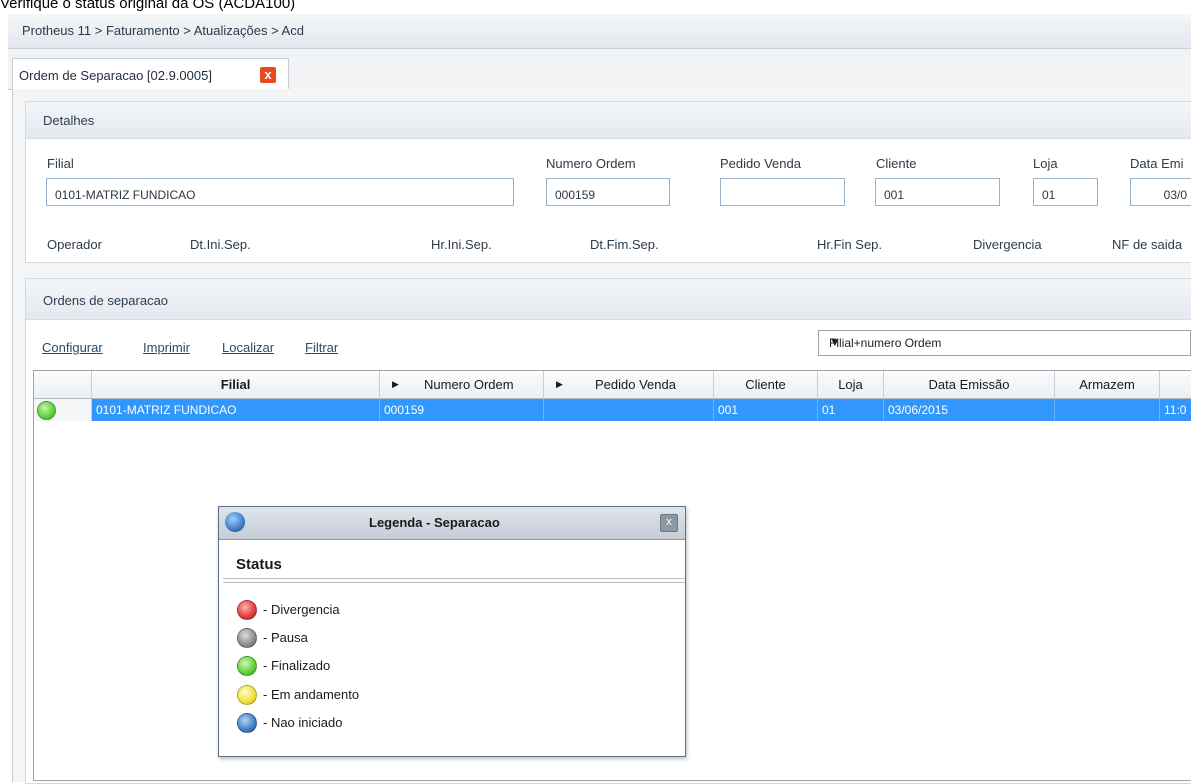 This screenshot has height=784, width=1191. I want to click on col-header-status, so click(63, 384).